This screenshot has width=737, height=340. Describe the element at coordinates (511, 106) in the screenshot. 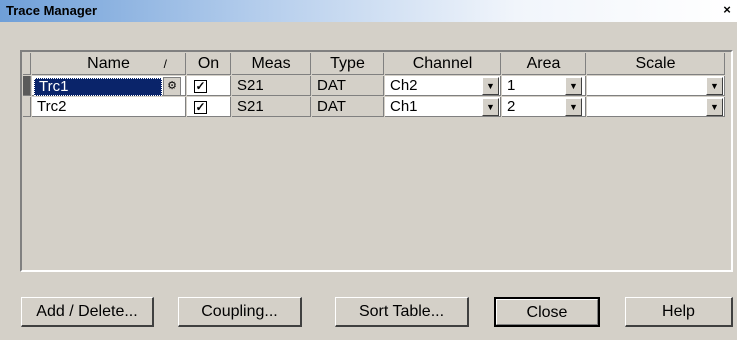

I see `area-value-2: 2` at that location.